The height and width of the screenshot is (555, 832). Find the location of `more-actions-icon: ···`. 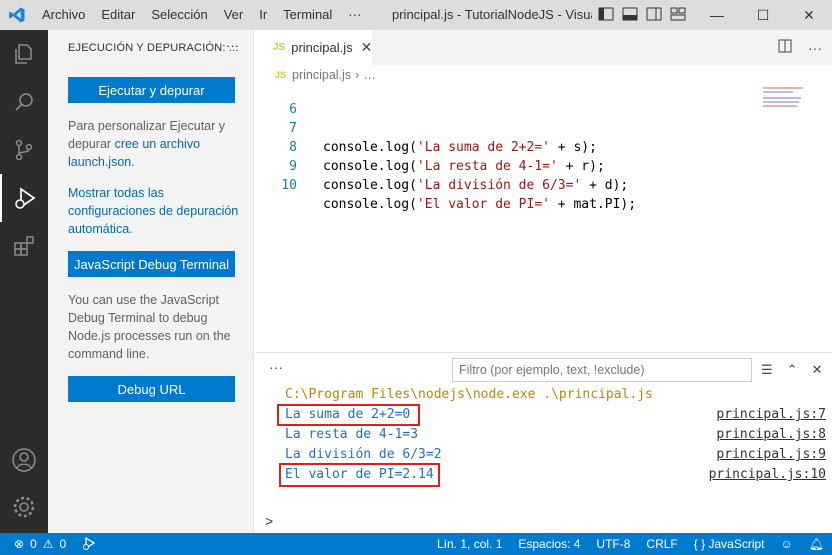

more-actions-icon: ··· is located at coordinates (815, 48).